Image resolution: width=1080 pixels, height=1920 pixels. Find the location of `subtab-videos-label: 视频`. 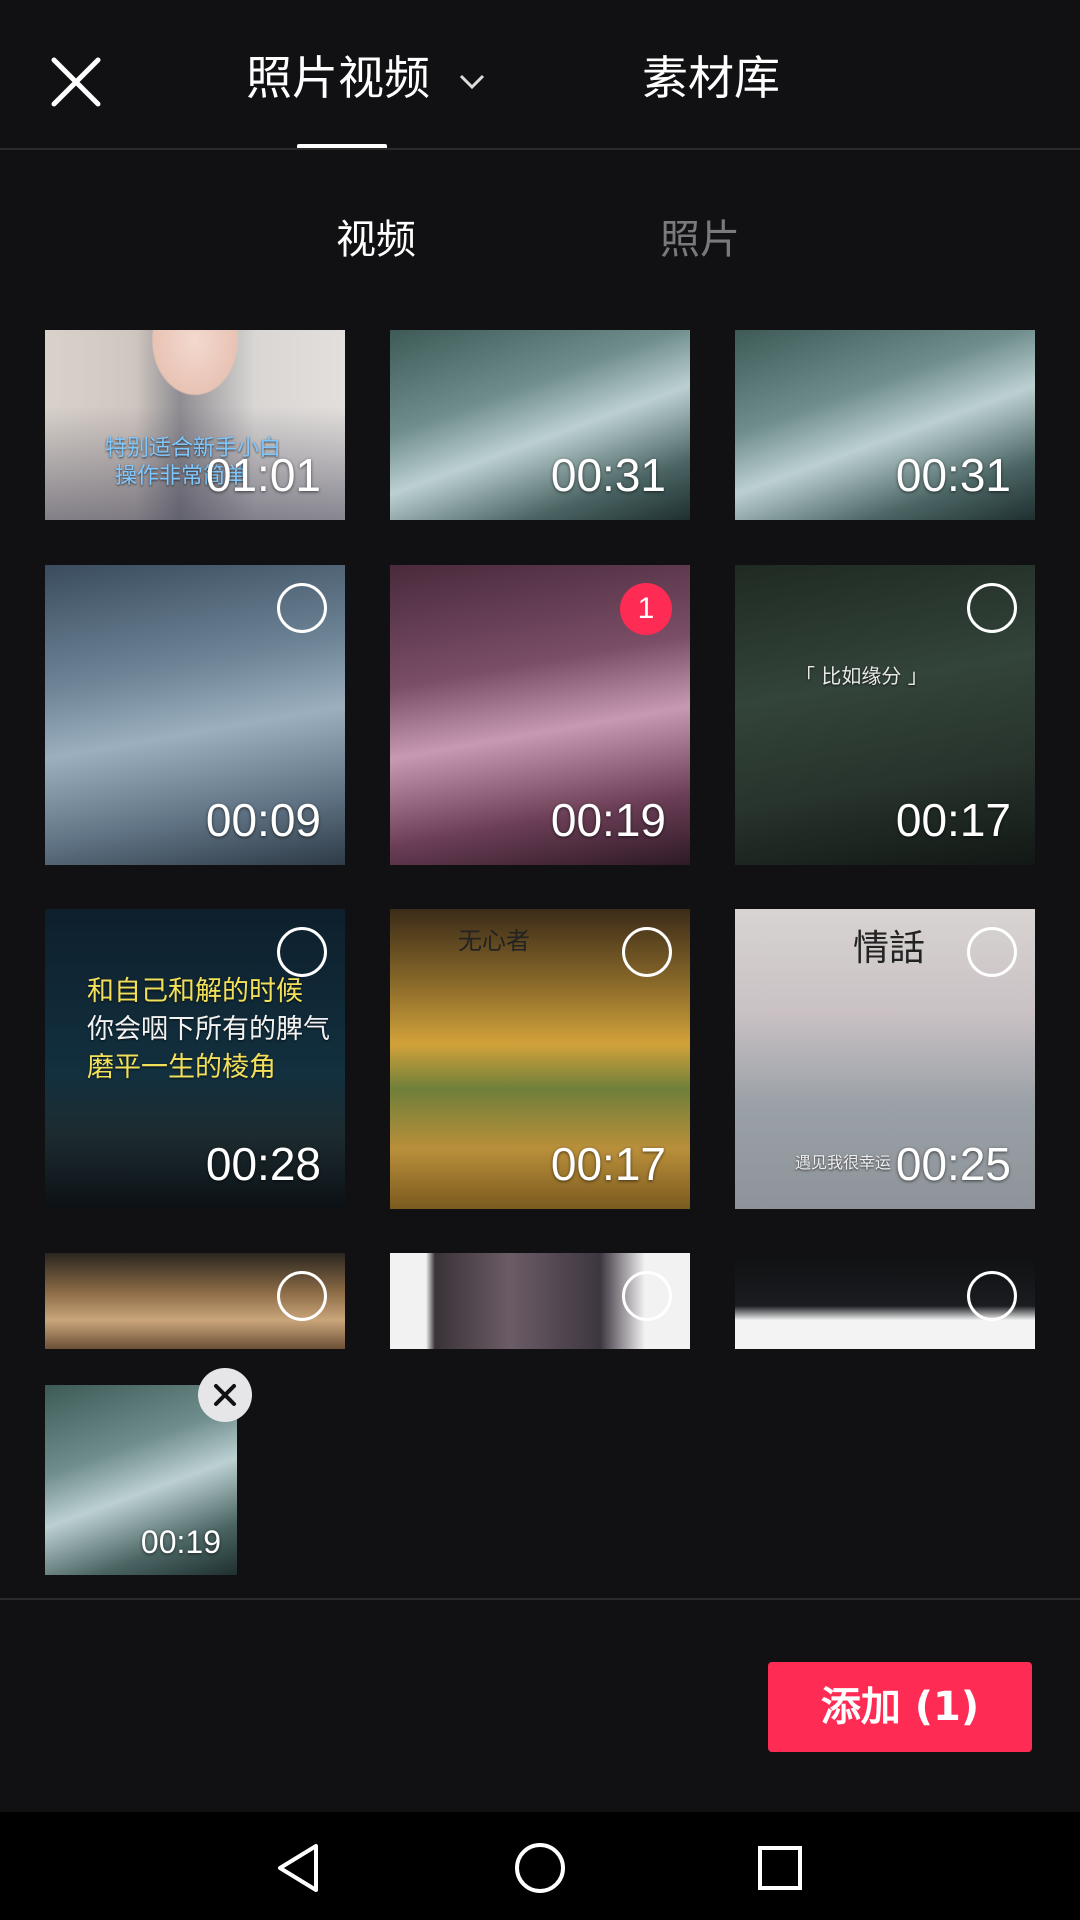

subtab-videos-label: 视频 is located at coordinates (376, 240).